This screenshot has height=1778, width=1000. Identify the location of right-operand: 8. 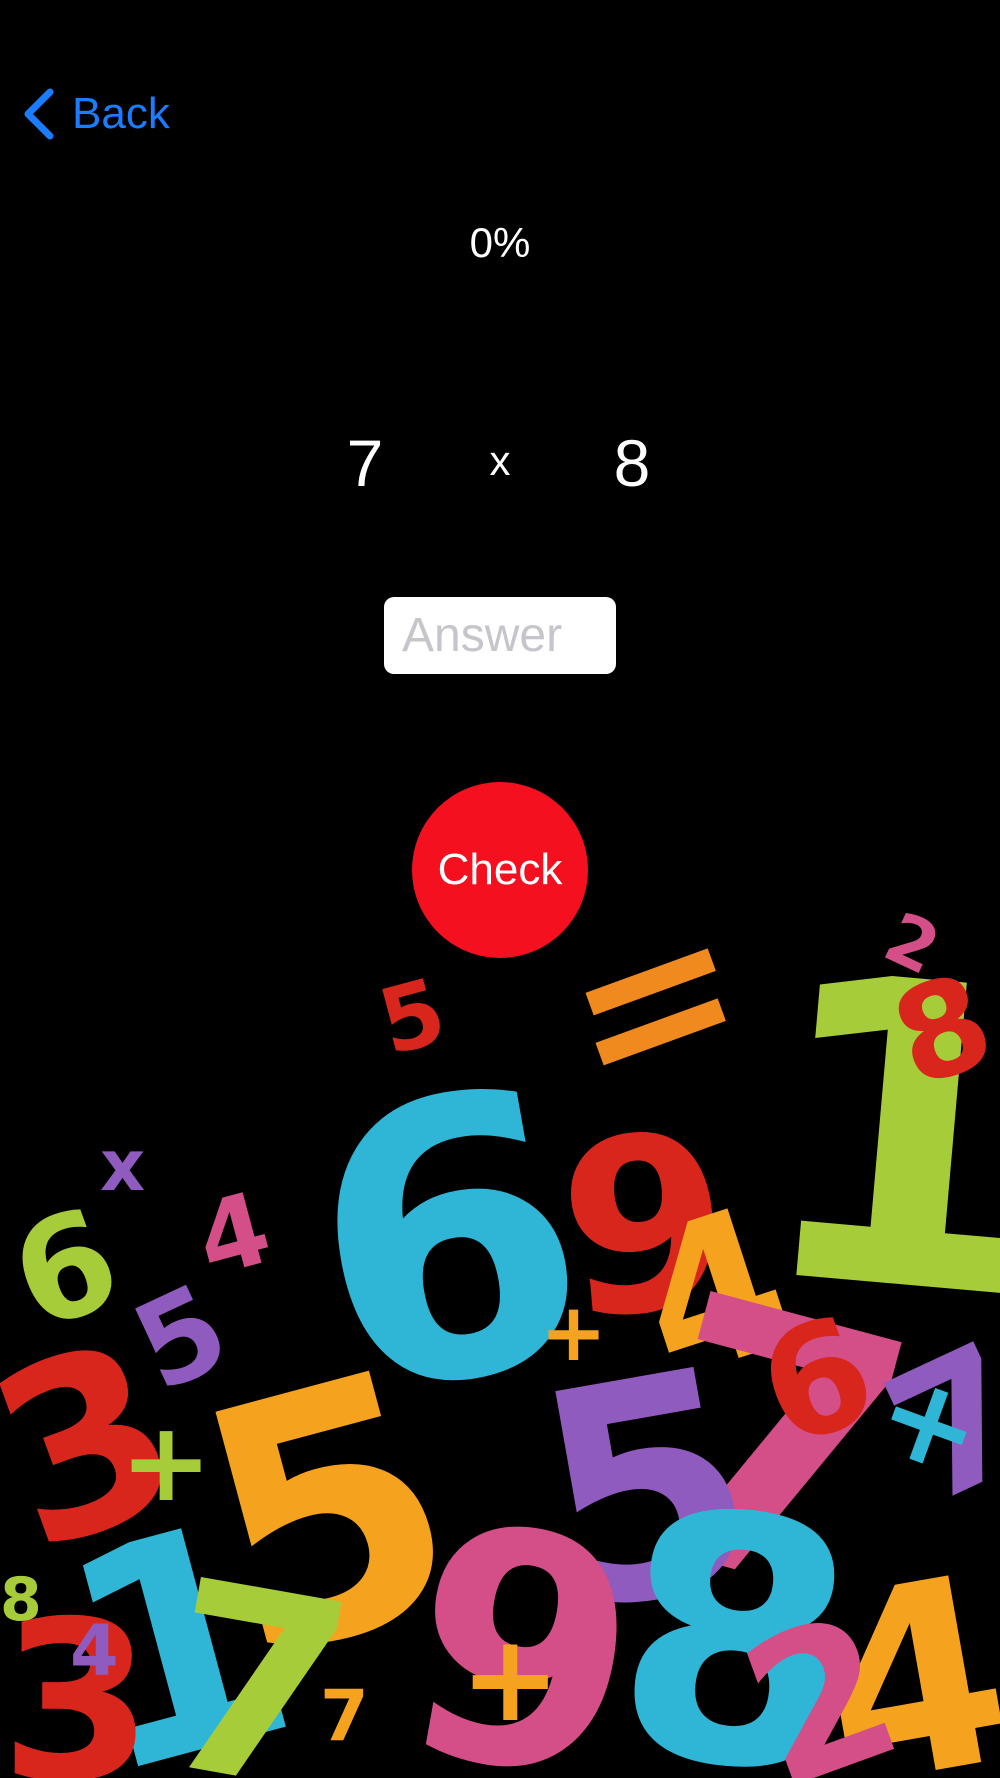
(632, 463).